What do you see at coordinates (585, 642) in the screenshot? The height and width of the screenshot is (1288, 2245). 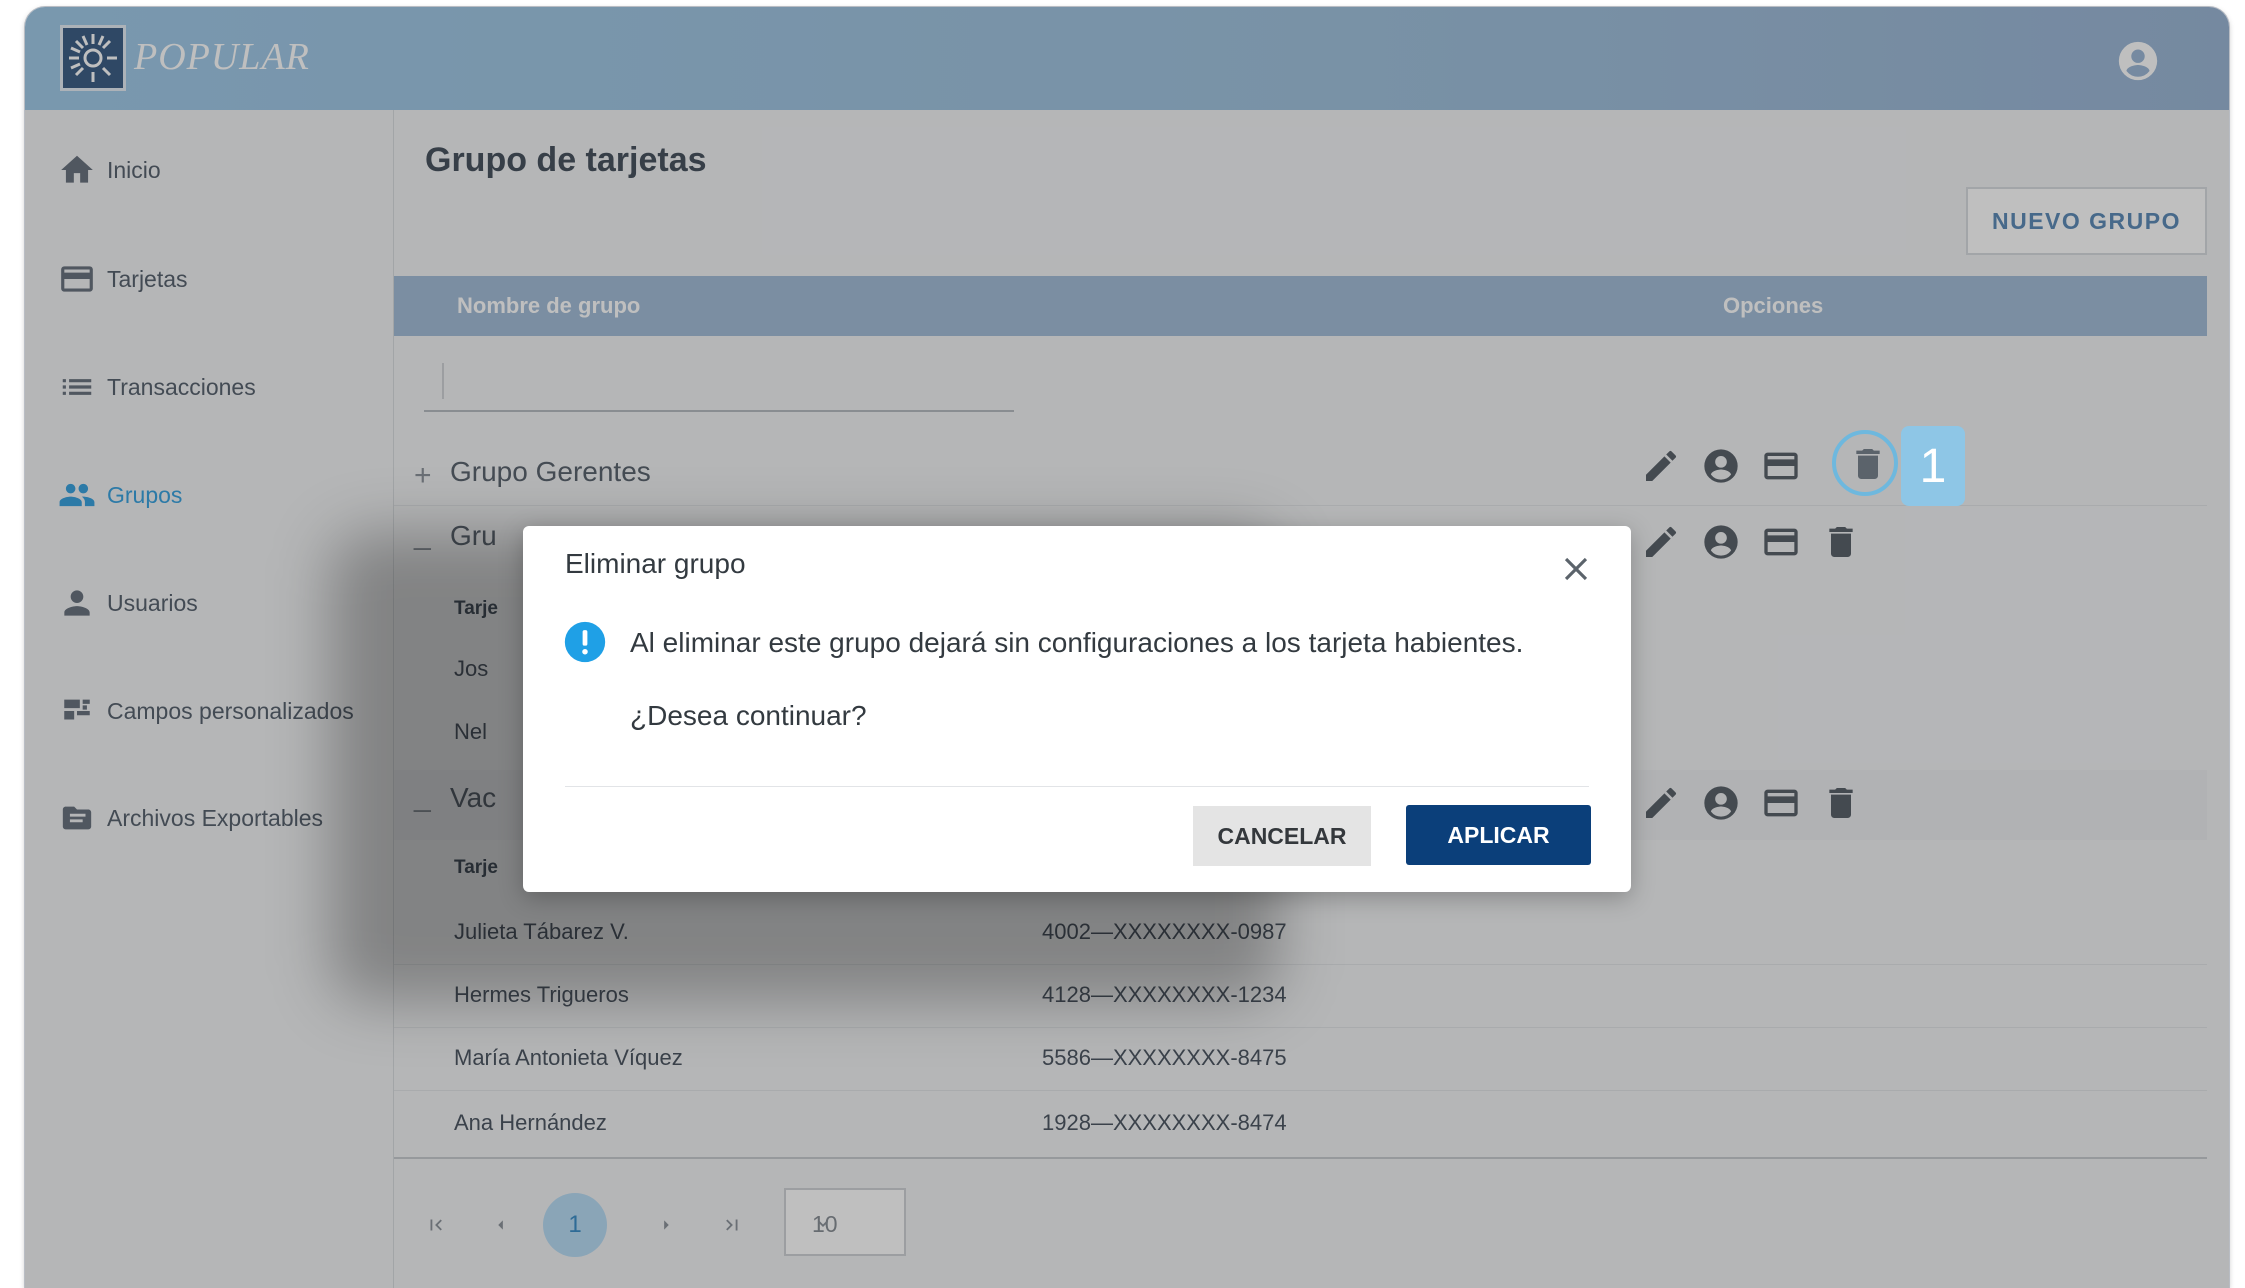 I see `info-icon` at bounding box center [585, 642].